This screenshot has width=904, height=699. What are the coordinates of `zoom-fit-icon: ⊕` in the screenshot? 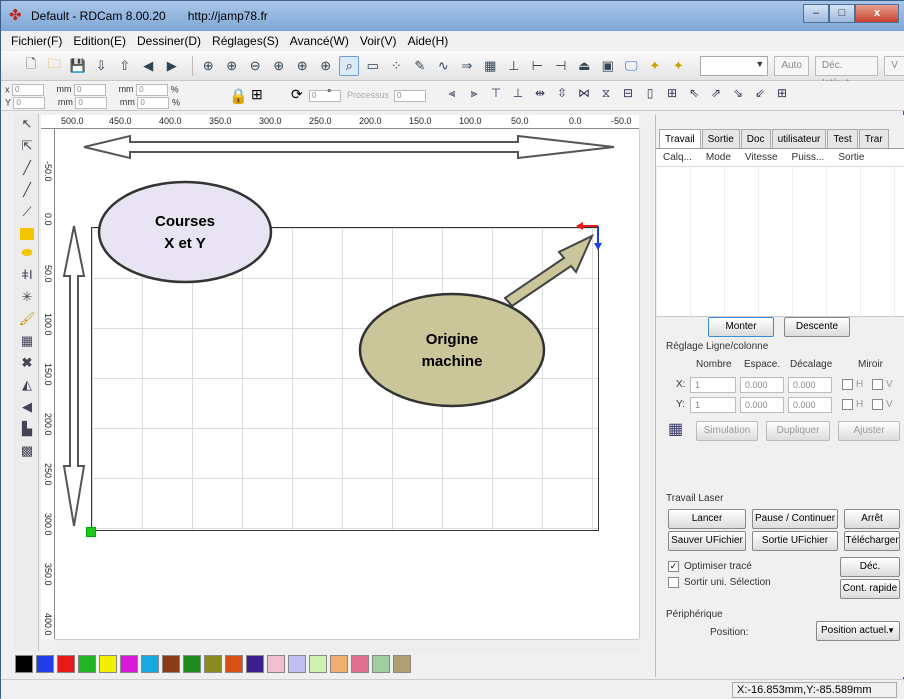 It's located at (279, 66).